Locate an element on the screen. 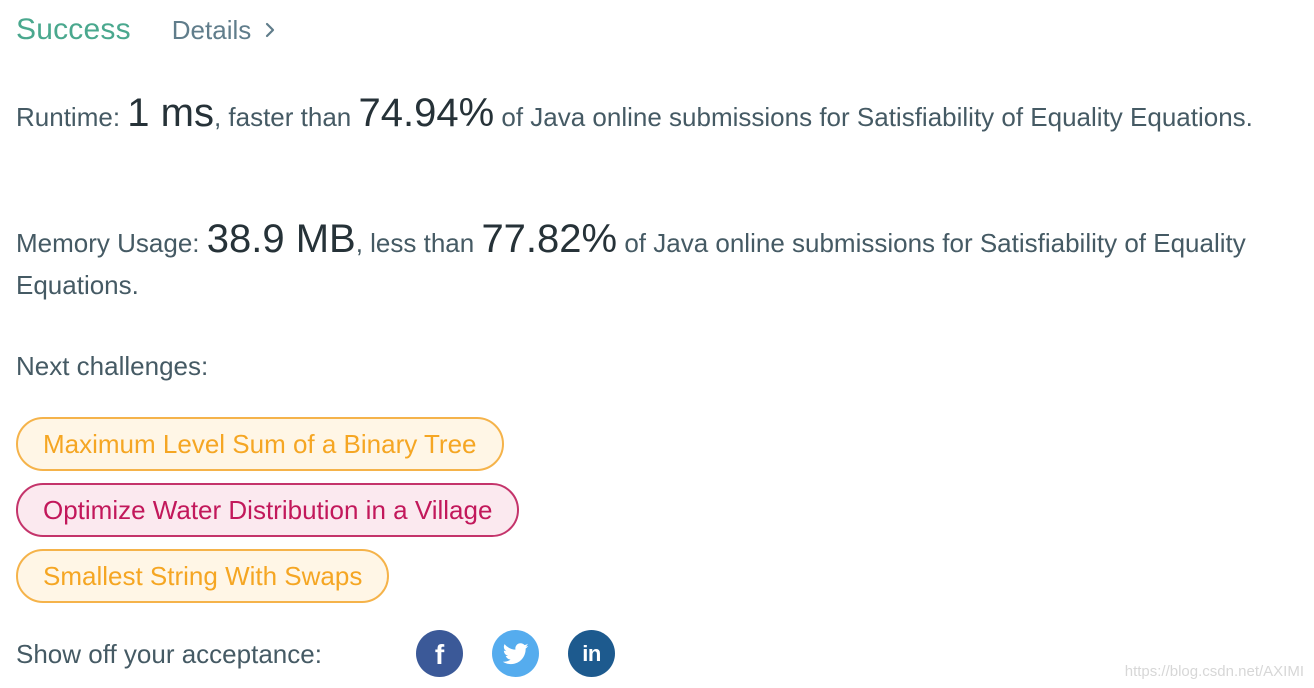 The height and width of the screenshot is (688, 1314). runtime-percentile: 74.94% is located at coordinates (426, 113).